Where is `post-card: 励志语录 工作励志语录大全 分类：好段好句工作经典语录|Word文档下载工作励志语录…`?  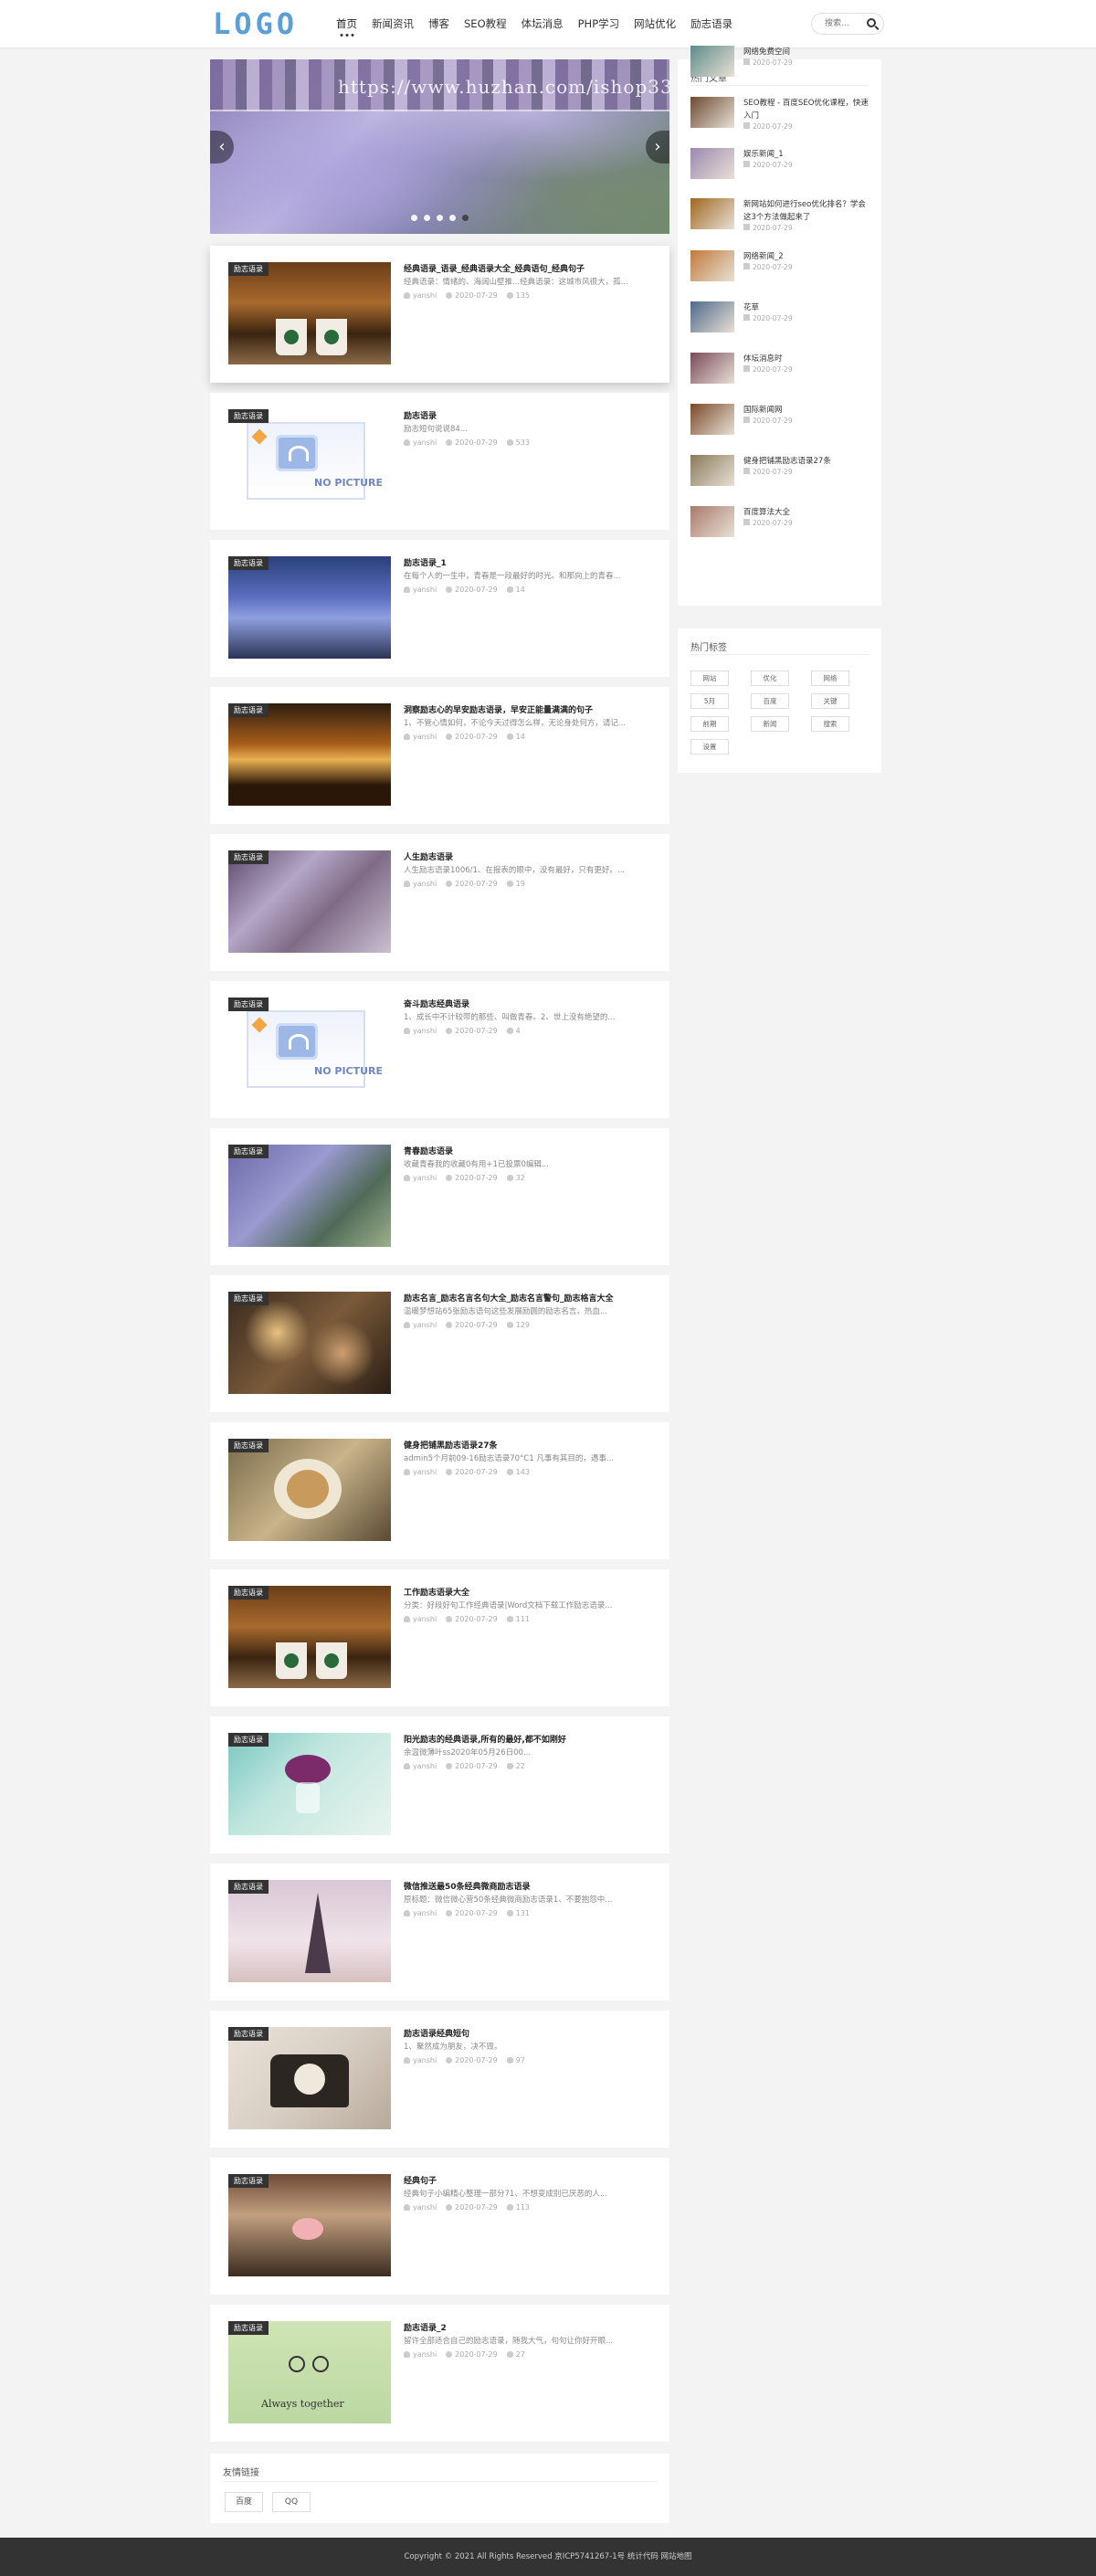
post-card: 励志语录 工作励志语录大全 分类：好段好句工作经典语录|Word文档下载工作励志语录… is located at coordinates (439, 1637).